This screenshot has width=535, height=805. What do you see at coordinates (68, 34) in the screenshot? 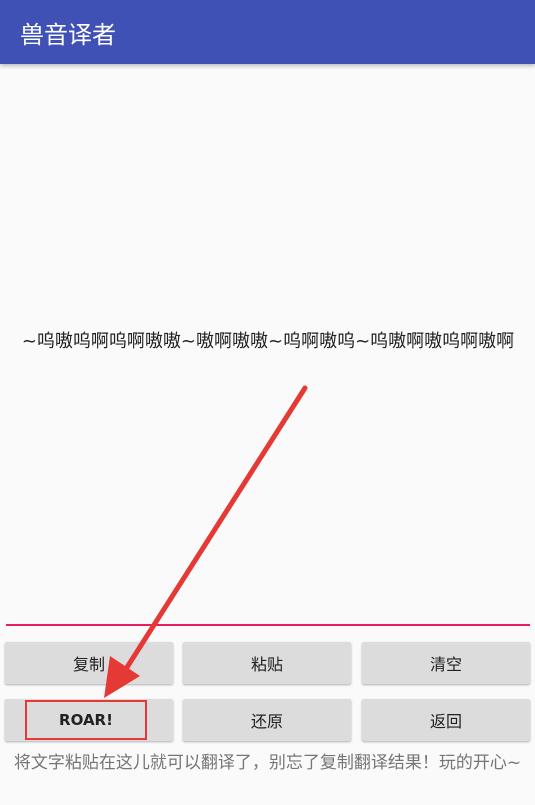
I see `app-title: 兽音译者` at bounding box center [68, 34].